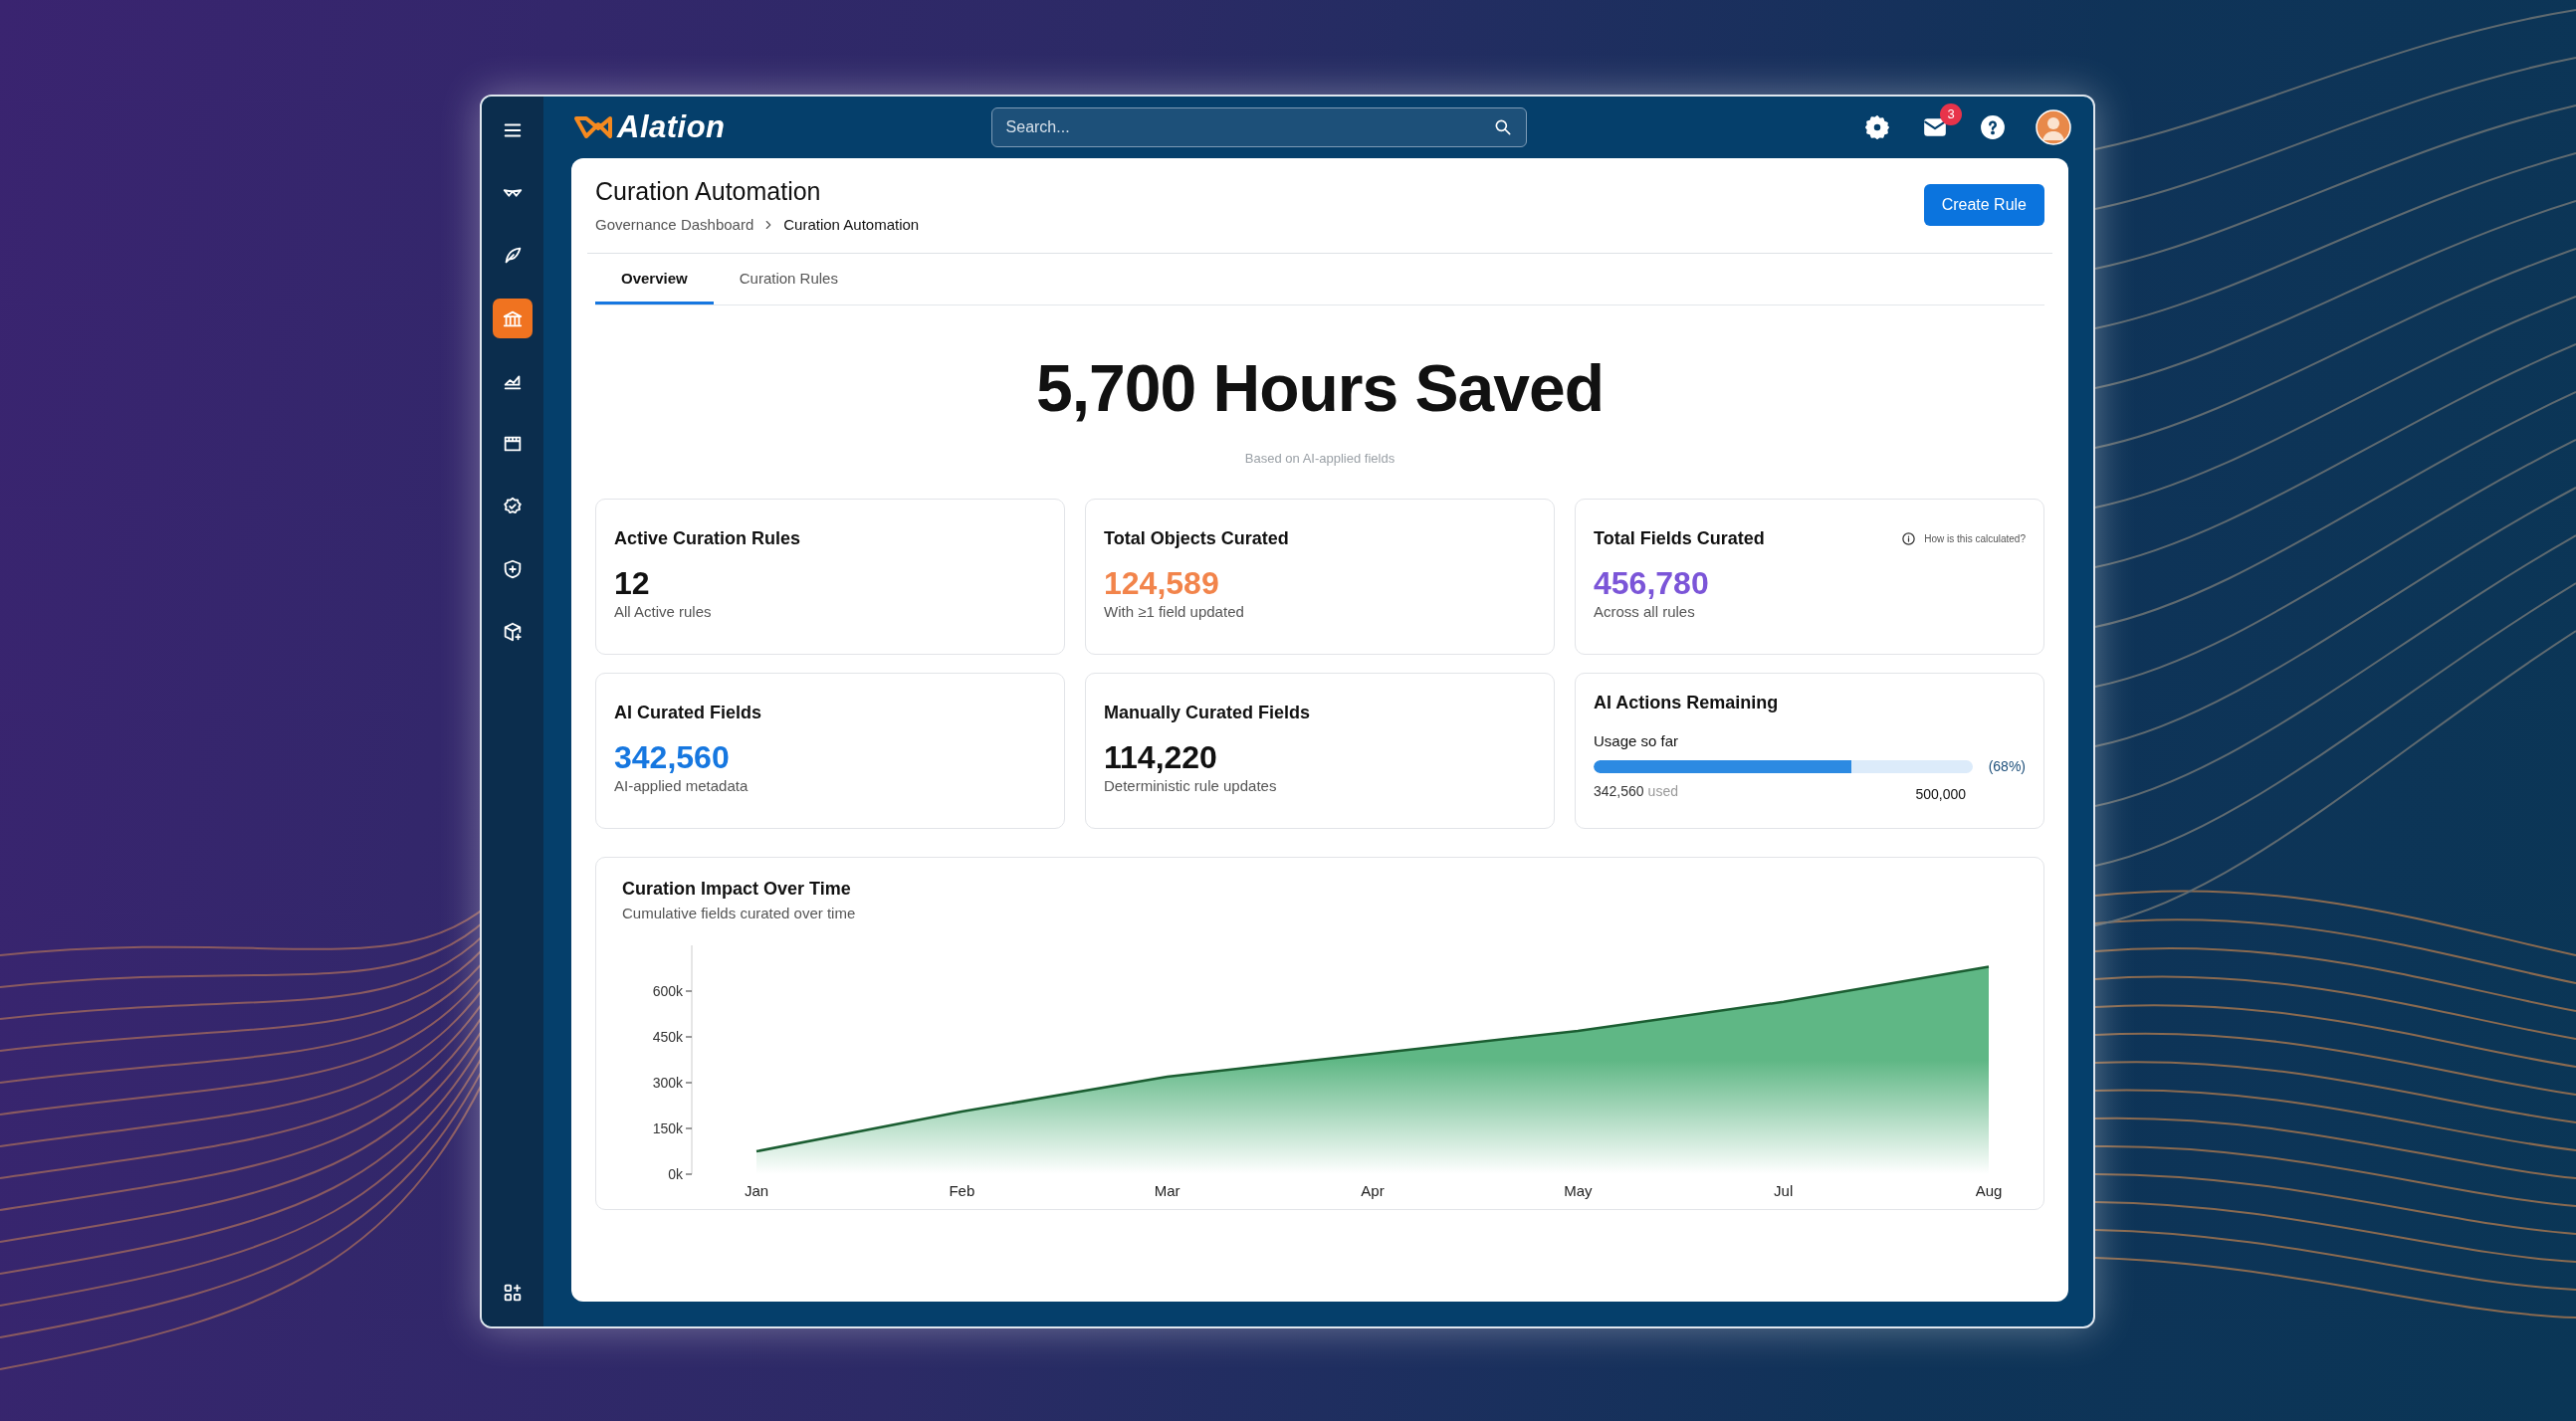 Image resolution: width=2576 pixels, height=1421 pixels. I want to click on breadcrumb-link: Governance Dashboard, so click(674, 226).